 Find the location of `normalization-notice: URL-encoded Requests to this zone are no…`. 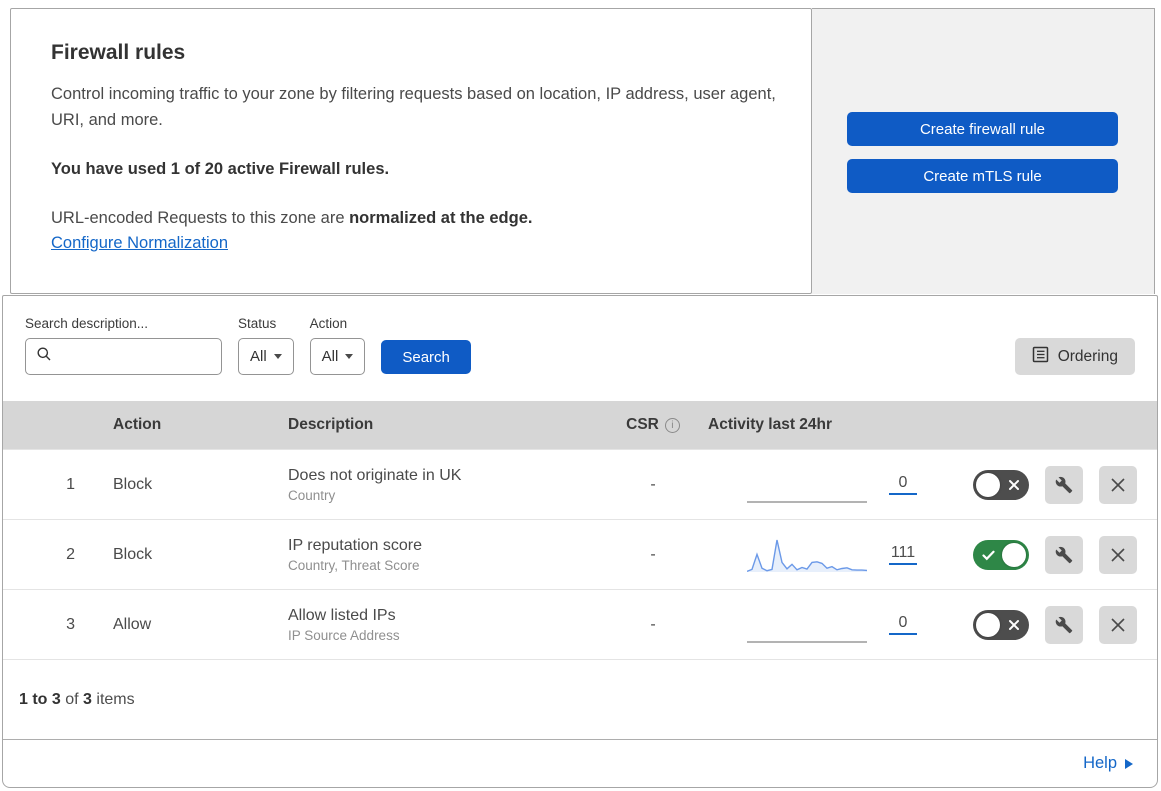

normalization-notice: URL-encoded Requests to this zone are no… is located at coordinates (411, 218).